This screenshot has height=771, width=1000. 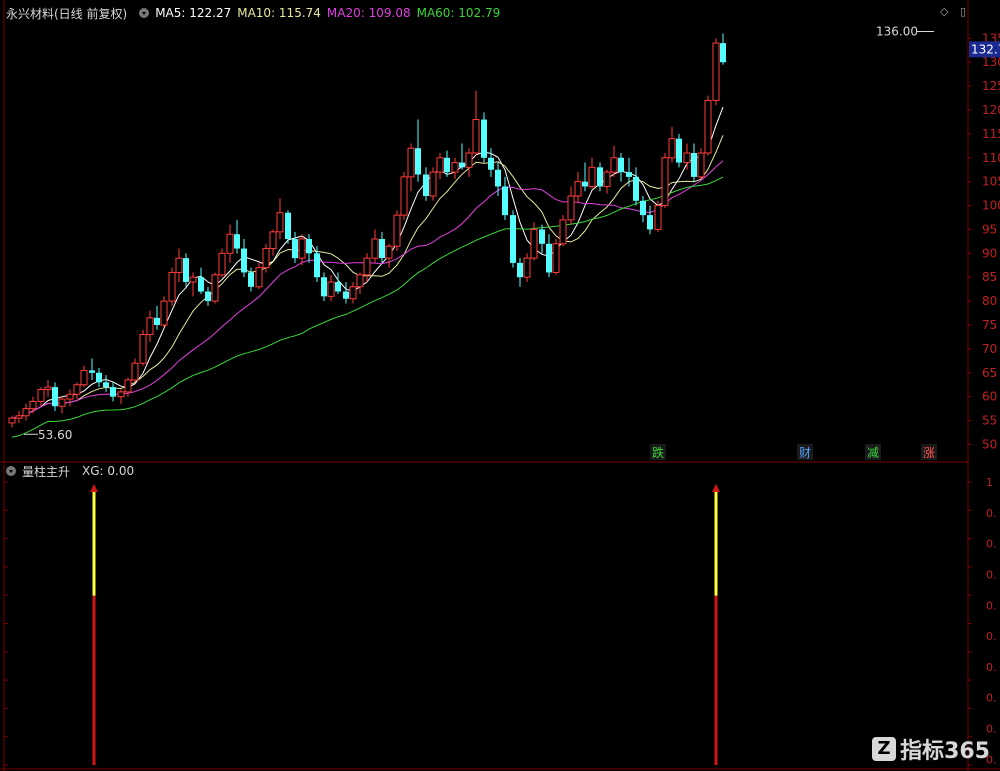 What do you see at coordinates (873, 453) in the screenshot?
I see `signal-marker: 减` at bounding box center [873, 453].